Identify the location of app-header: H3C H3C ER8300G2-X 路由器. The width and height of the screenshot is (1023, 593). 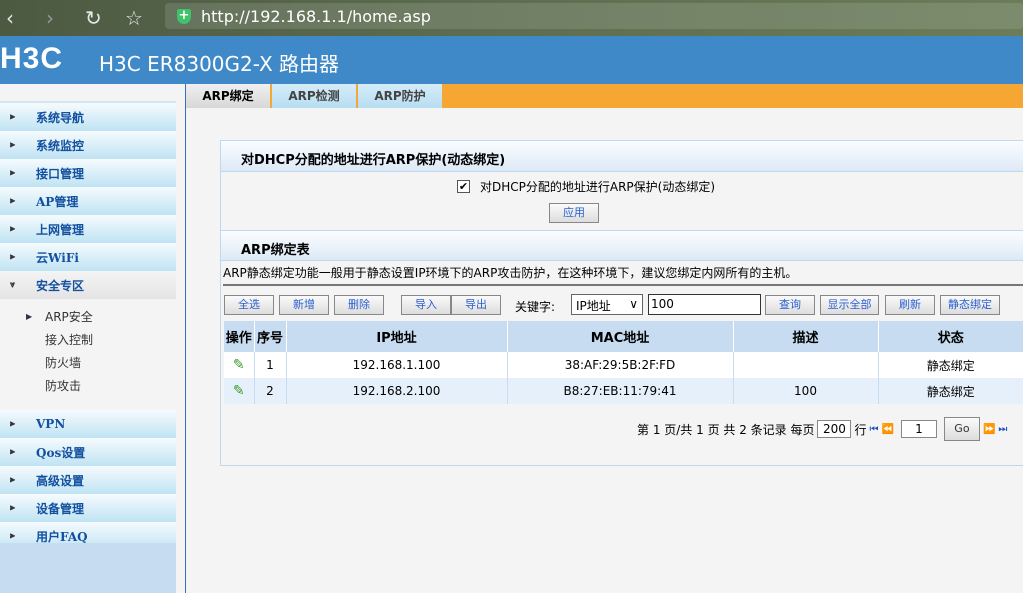
(511, 60).